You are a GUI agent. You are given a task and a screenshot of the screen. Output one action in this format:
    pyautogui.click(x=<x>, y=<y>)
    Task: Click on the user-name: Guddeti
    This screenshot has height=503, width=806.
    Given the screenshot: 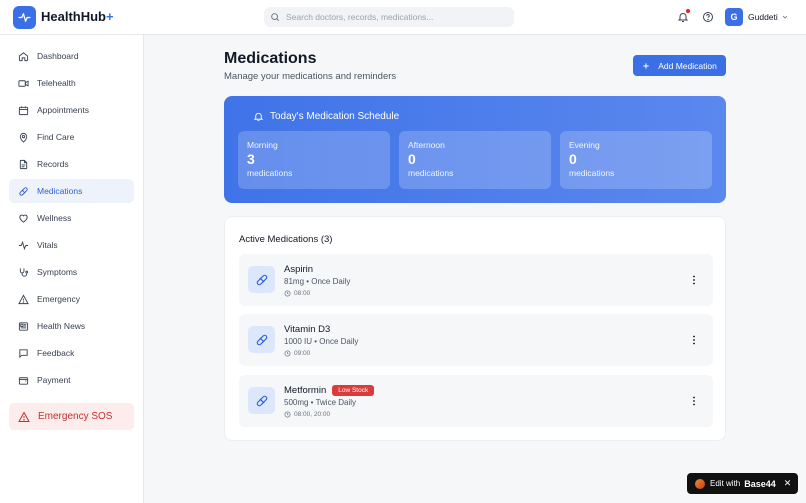 What is the action you would take?
    pyautogui.click(x=763, y=17)
    